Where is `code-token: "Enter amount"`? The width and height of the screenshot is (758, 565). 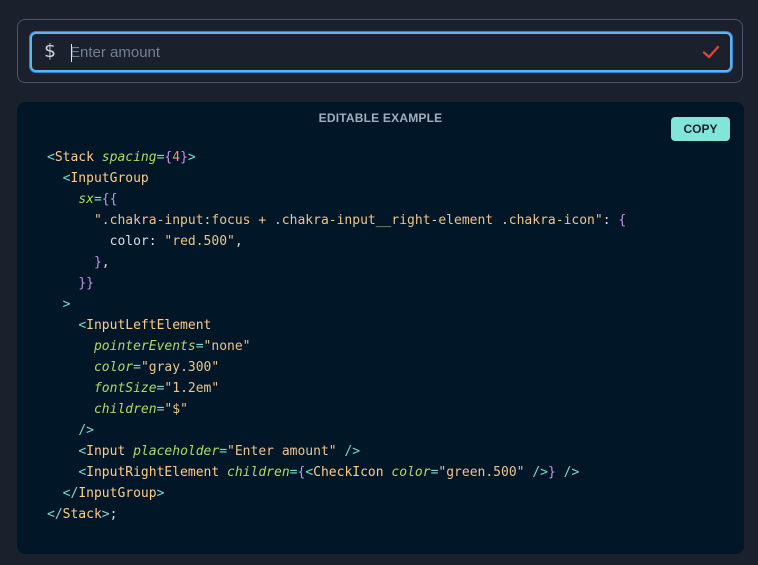
code-token: "Enter amount" is located at coordinates (282, 451).